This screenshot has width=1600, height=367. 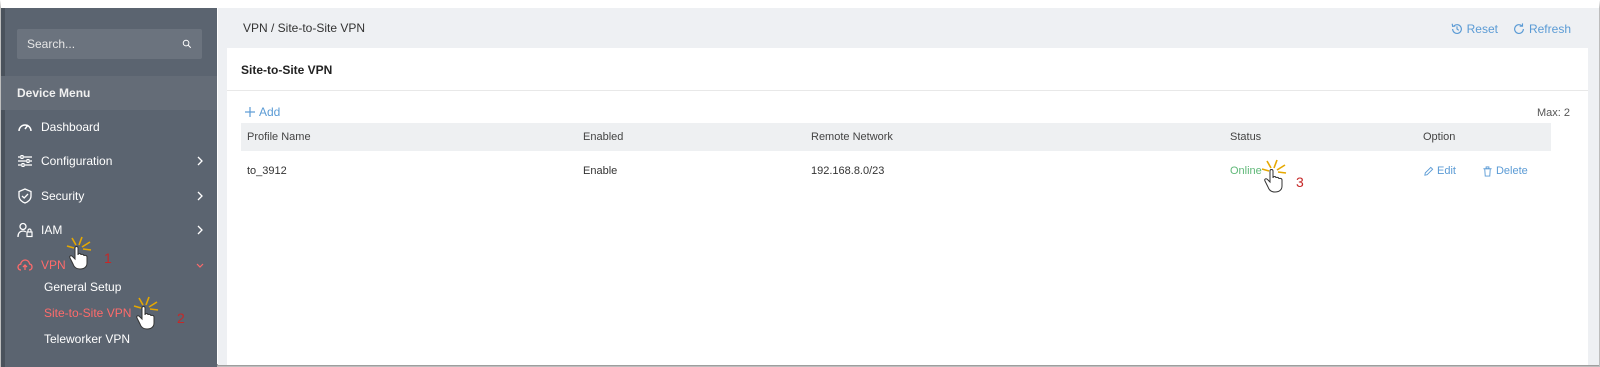 What do you see at coordinates (25, 161) in the screenshot?
I see `sliders-icon` at bounding box center [25, 161].